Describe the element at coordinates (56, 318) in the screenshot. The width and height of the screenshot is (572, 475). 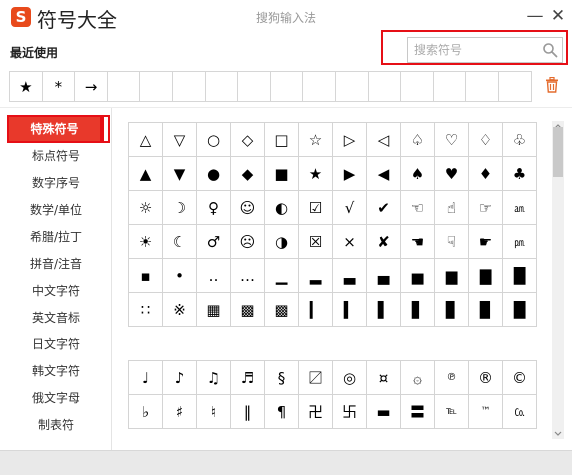
I see `sidebar-item: 英文音标` at that location.